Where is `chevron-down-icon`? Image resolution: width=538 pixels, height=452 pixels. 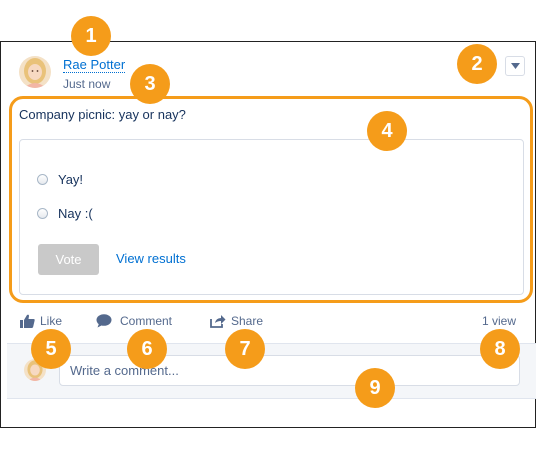
chevron-down-icon is located at coordinates (515, 66).